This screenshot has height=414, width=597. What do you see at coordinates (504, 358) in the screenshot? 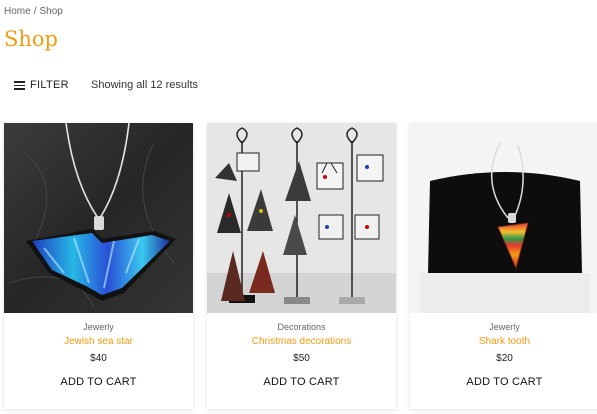
I see `product-price: $20` at bounding box center [504, 358].